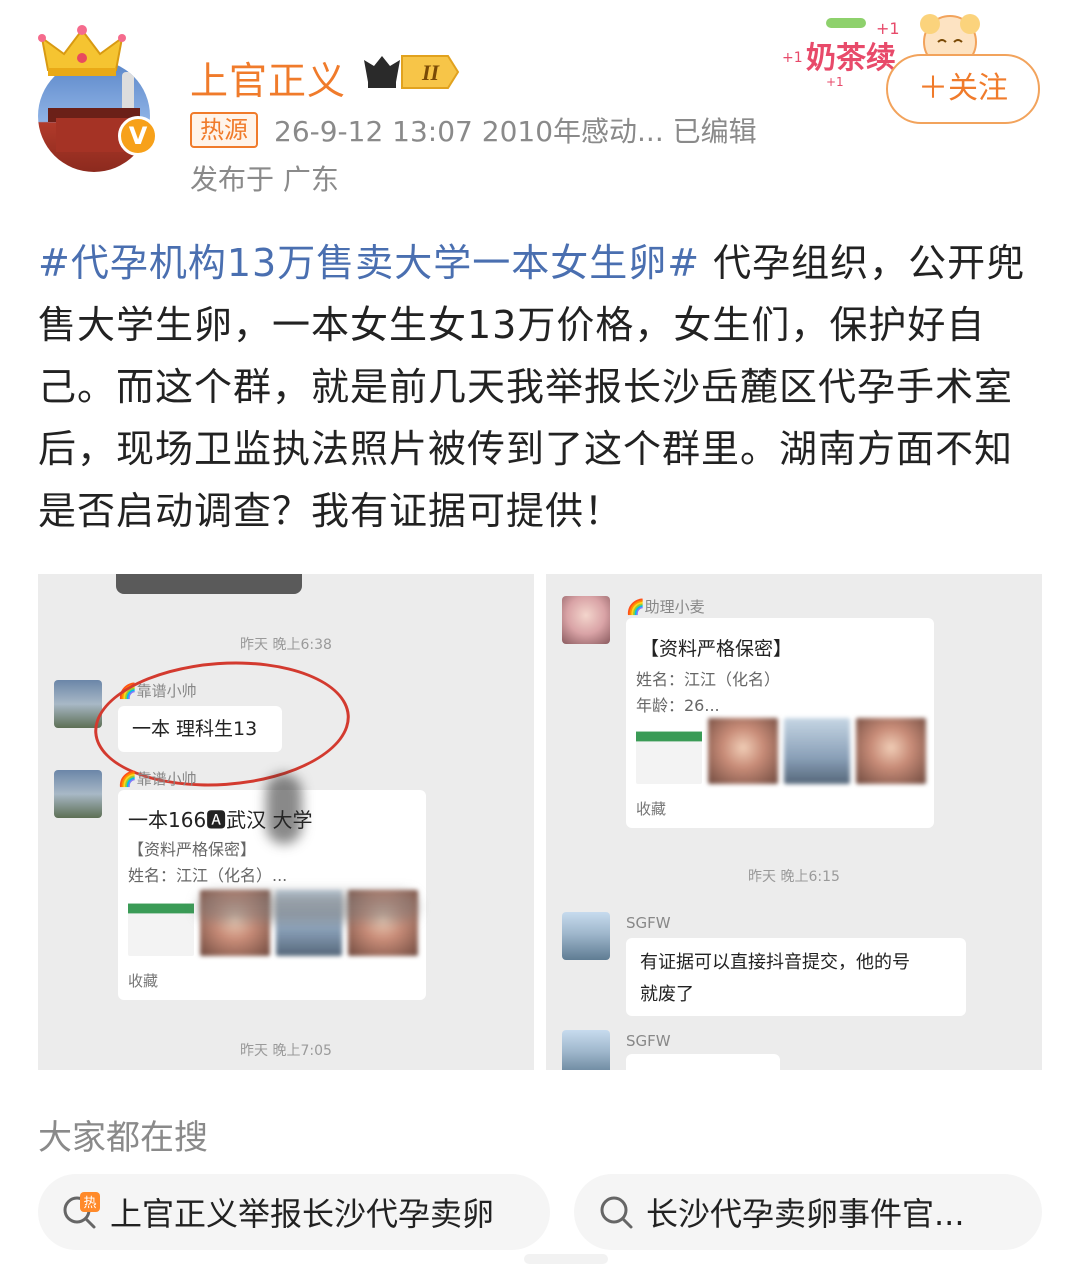 The height and width of the screenshot is (1283, 1080). I want to click on user-avatar-area: V, so click(99, 98).